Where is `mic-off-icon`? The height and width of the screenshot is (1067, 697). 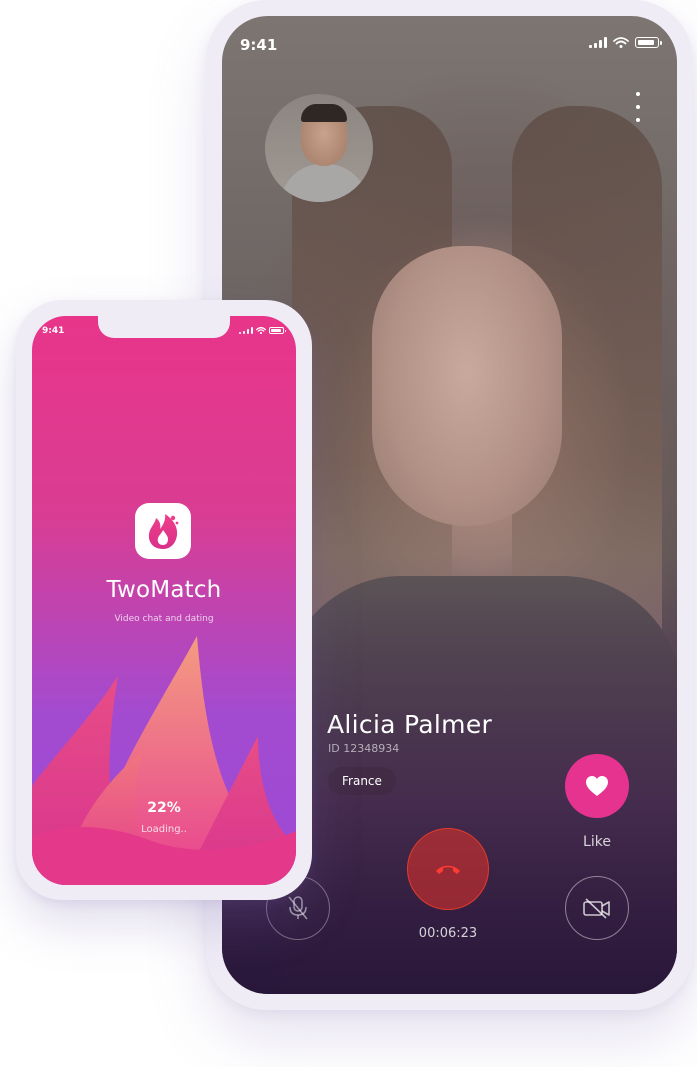 mic-off-icon is located at coordinates (298, 908).